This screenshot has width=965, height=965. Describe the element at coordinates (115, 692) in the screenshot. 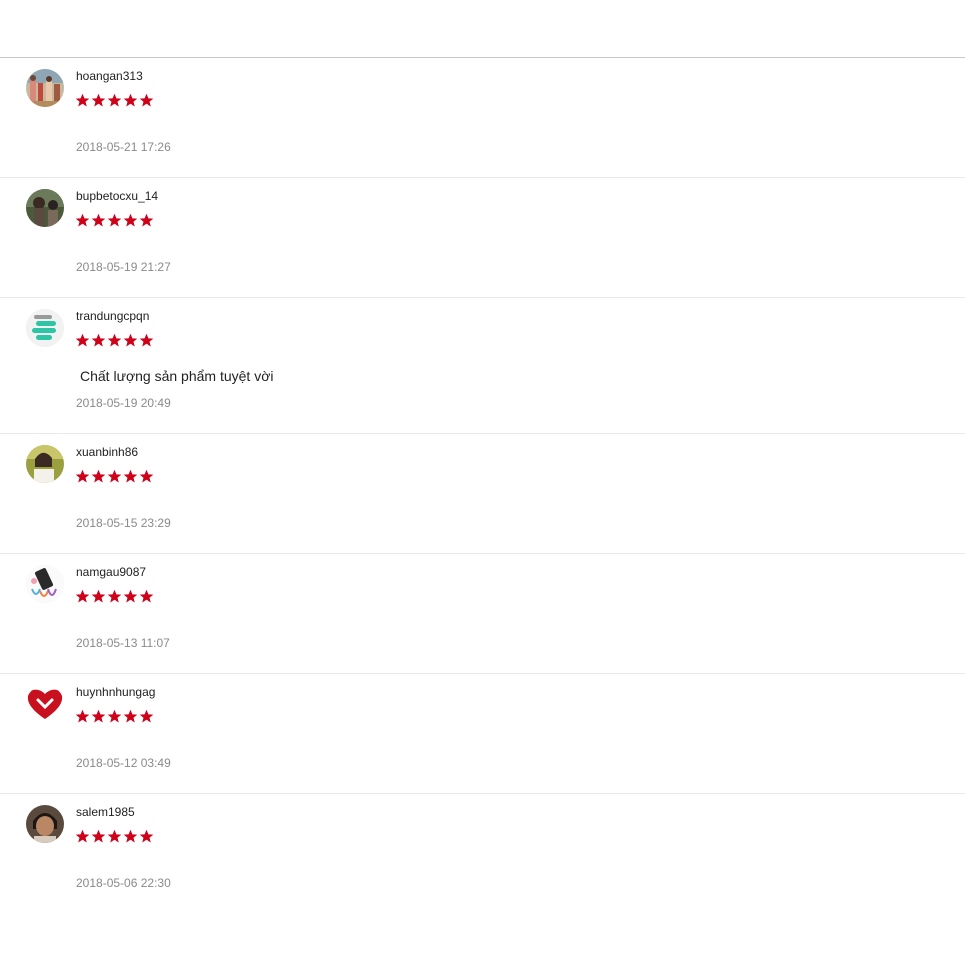

I see `review-username: huynhnhungag` at that location.